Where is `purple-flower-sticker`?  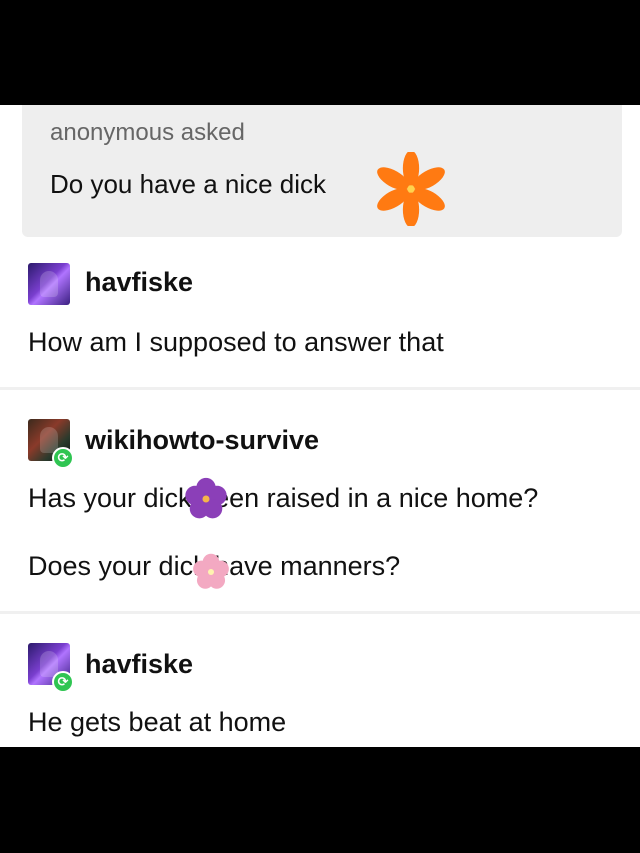 purple-flower-sticker is located at coordinates (206, 498).